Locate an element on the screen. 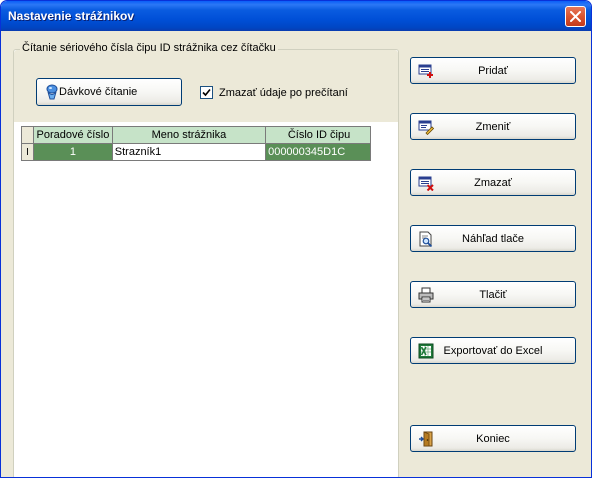  close-window-button is located at coordinates (575, 16).